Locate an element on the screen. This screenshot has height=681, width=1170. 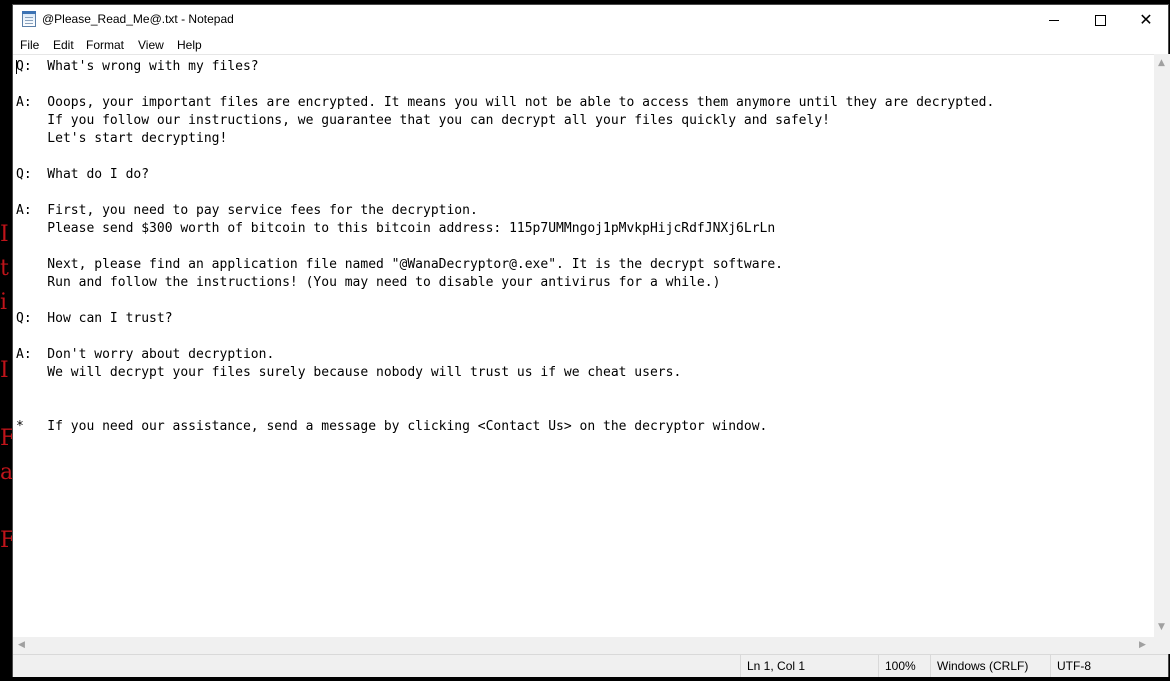
scroll-right-icon: ▶ is located at coordinates (1142, 645).